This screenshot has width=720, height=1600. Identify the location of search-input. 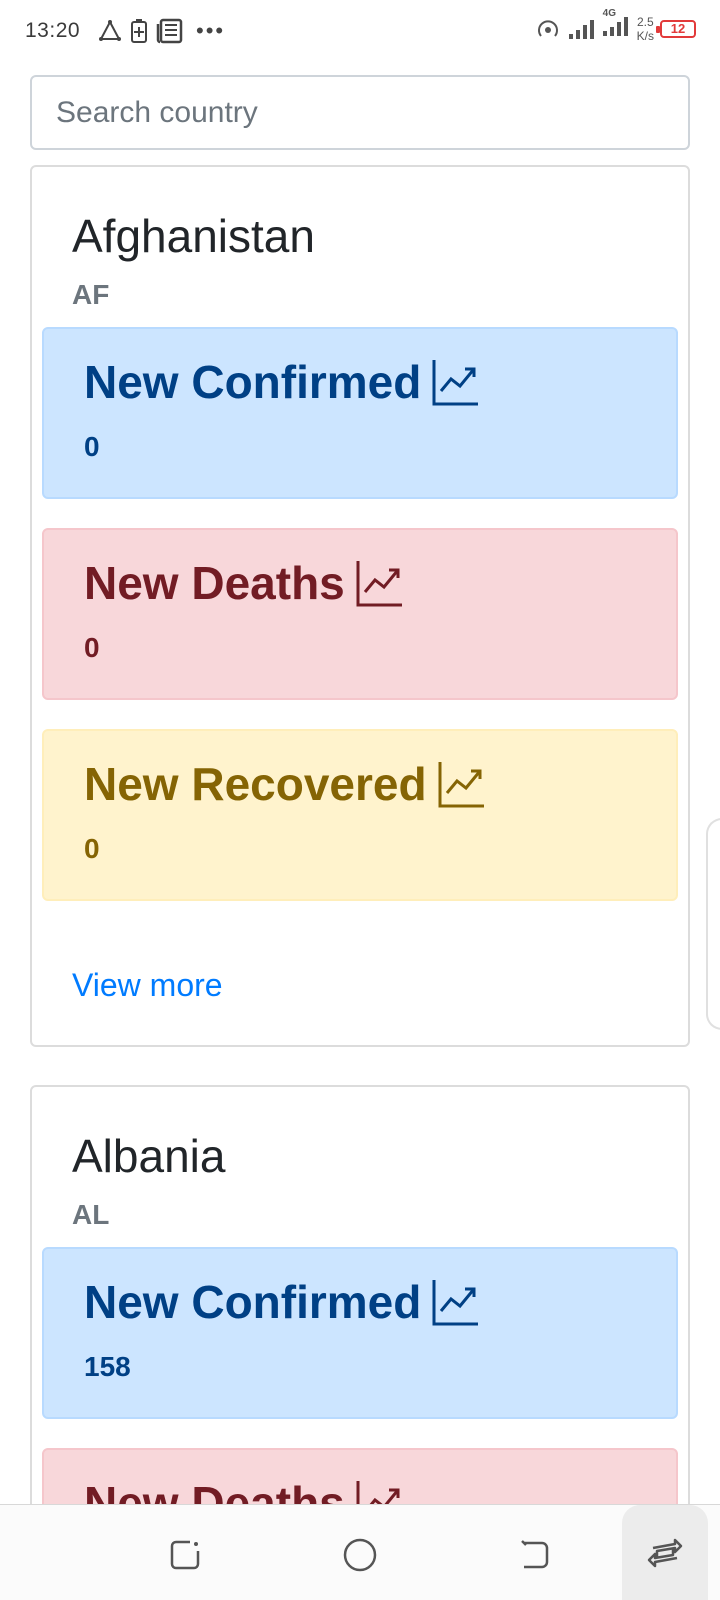
(360, 112).